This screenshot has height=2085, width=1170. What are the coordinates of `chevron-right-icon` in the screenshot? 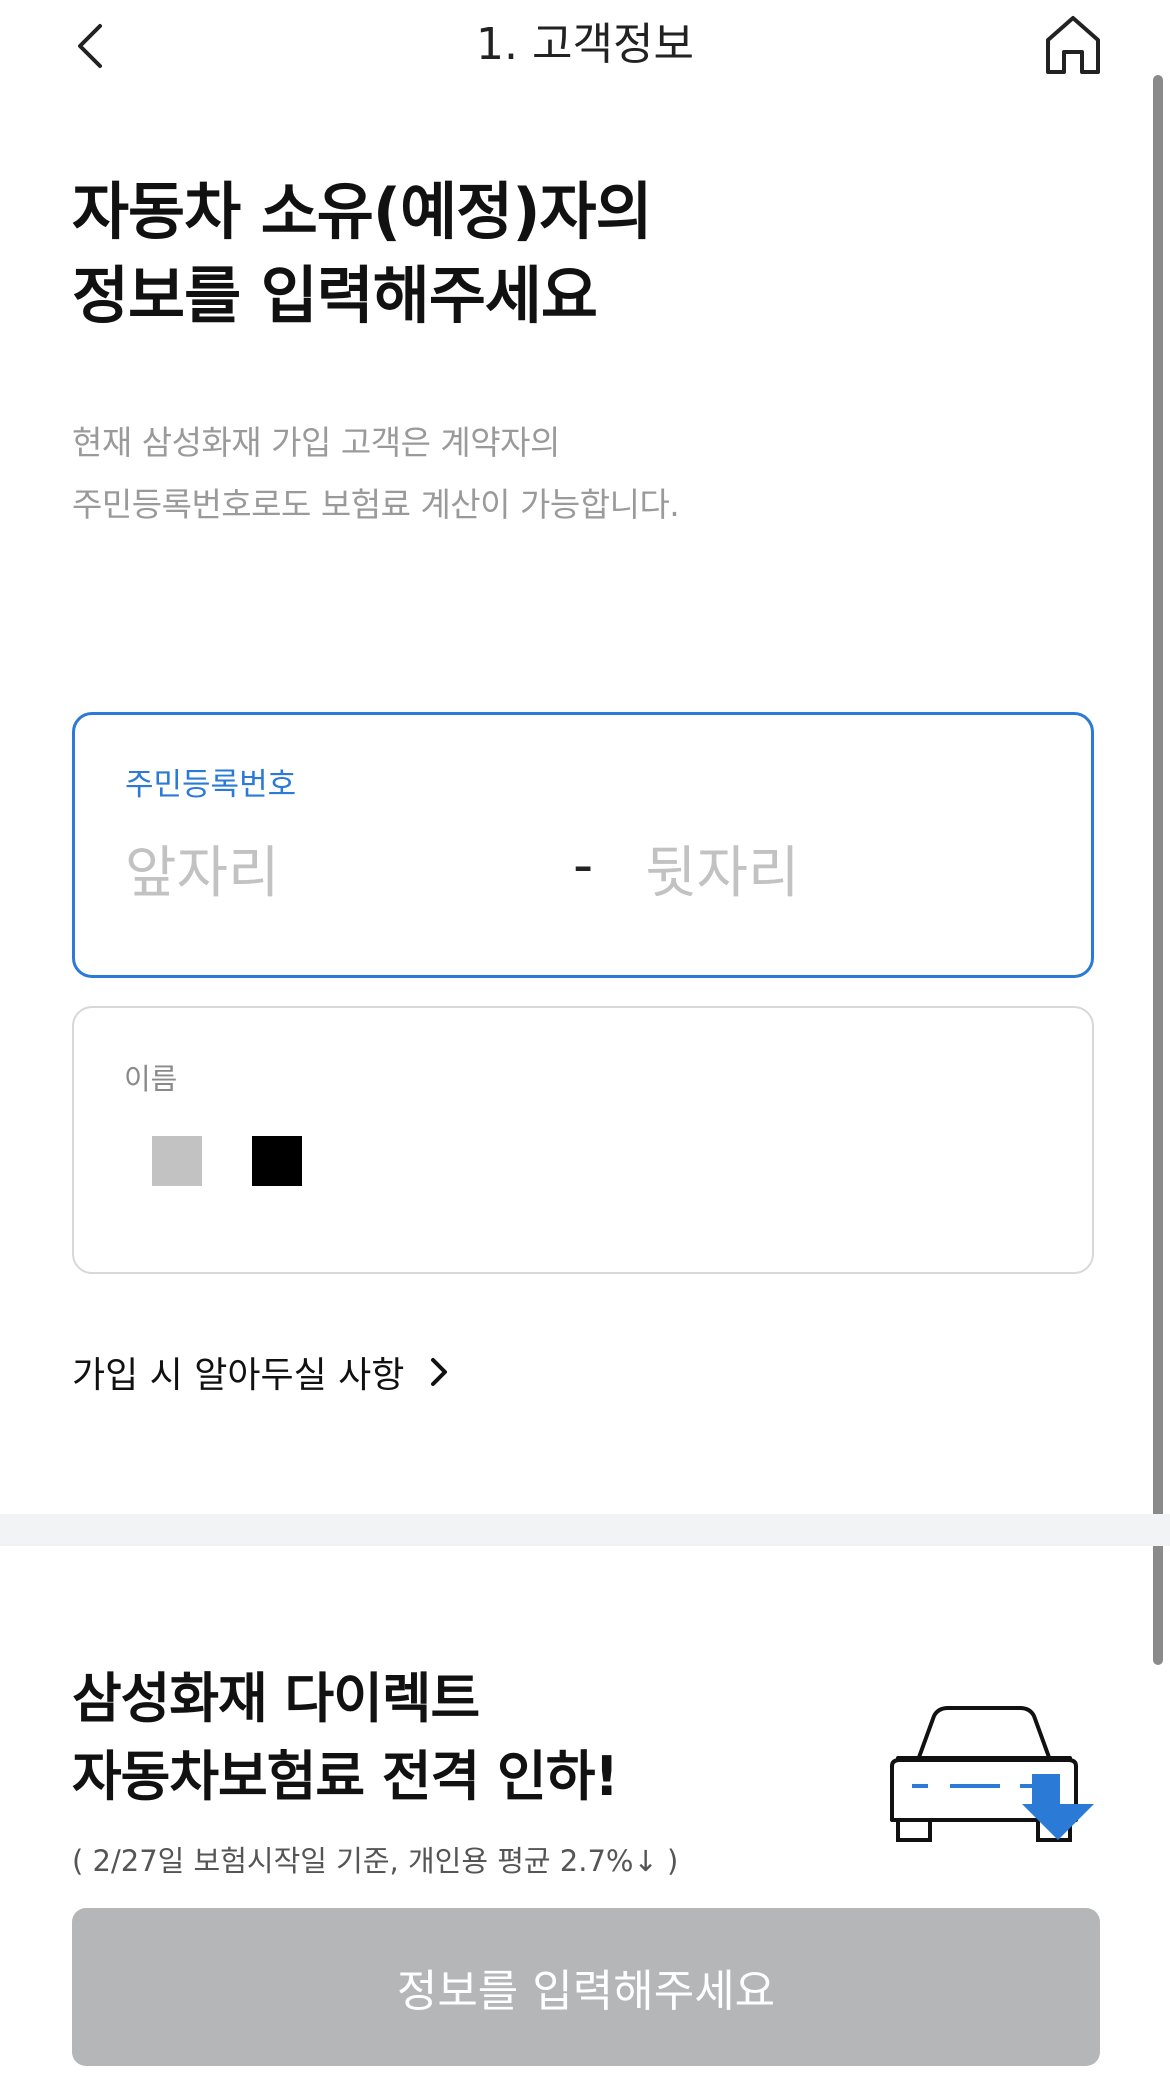 It's located at (439, 1372).